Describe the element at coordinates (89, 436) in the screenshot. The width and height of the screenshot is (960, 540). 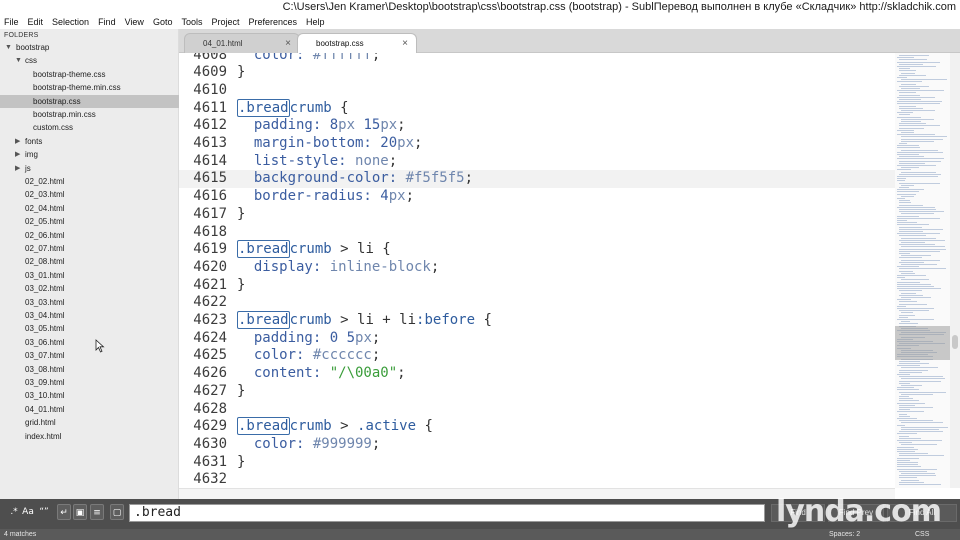
I see `file-item: index.html` at that location.